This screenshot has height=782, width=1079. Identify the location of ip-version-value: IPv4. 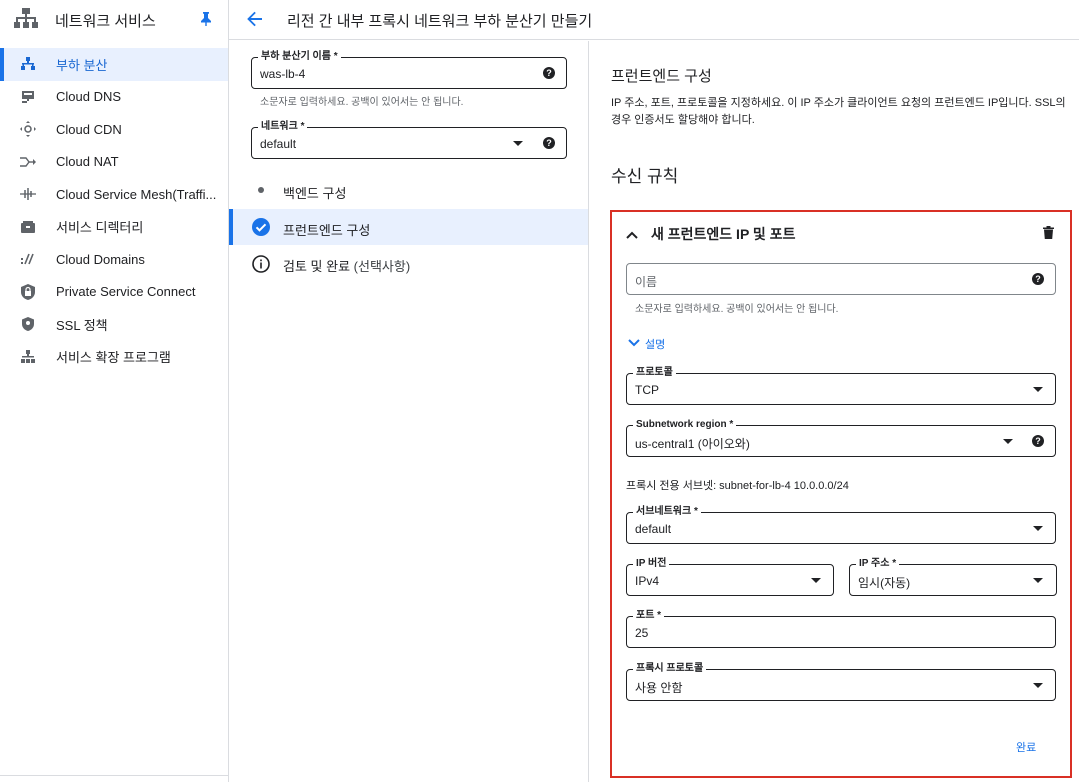
(647, 581).